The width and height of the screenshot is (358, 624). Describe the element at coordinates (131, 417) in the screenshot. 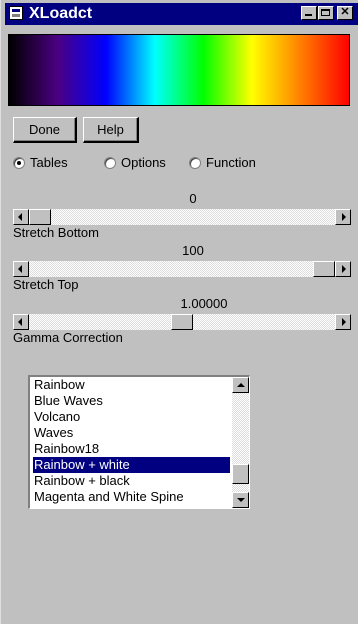

I see `list-item: Volcano` at that location.